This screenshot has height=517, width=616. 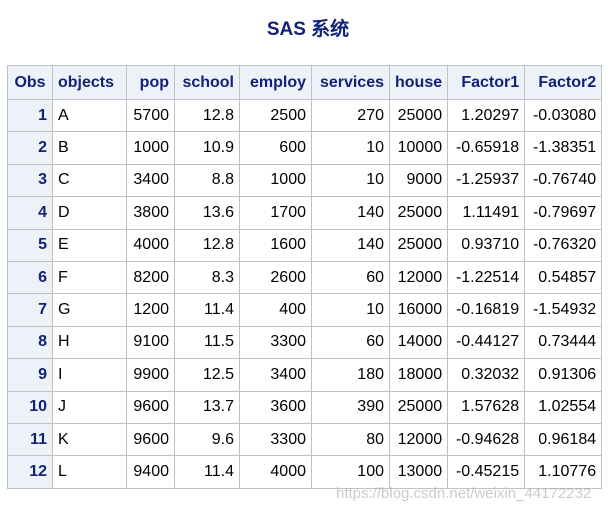 What do you see at coordinates (419, 472) in the screenshot?
I see `cell-house: 13000` at bounding box center [419, 472].